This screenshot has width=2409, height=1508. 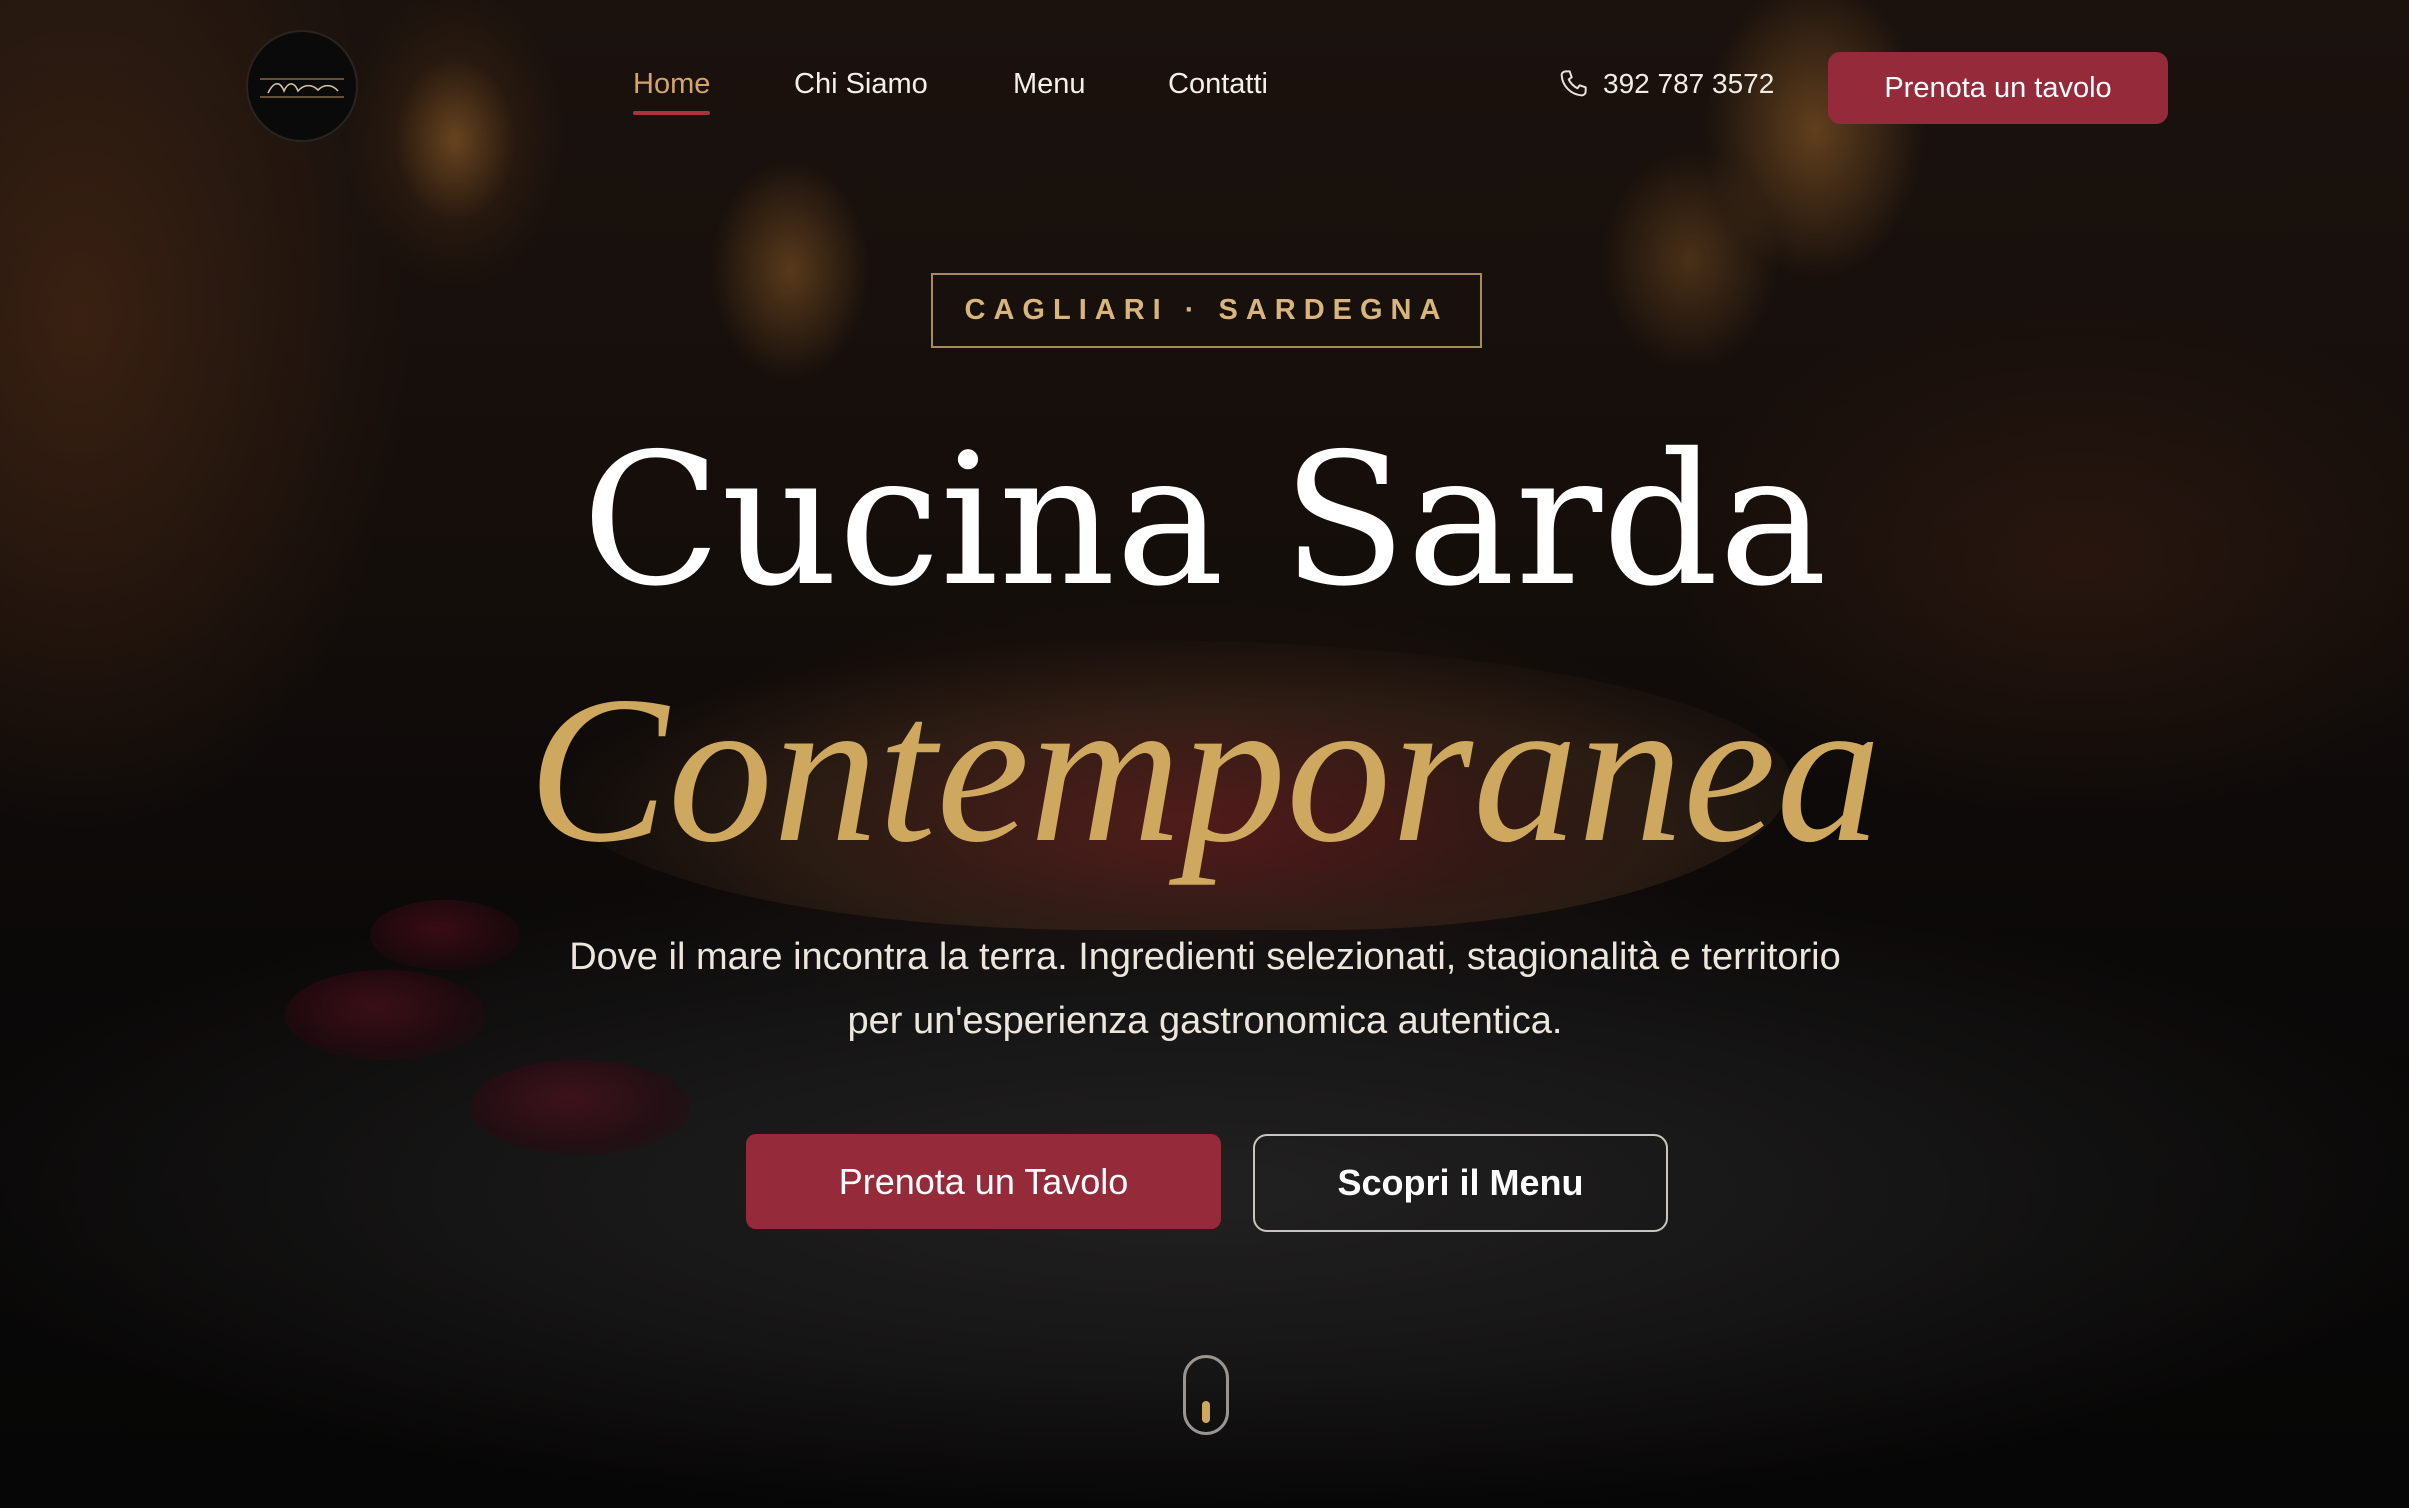 I want to click on button-label: Prenota un tavolo, so click(x=1998, y=87).